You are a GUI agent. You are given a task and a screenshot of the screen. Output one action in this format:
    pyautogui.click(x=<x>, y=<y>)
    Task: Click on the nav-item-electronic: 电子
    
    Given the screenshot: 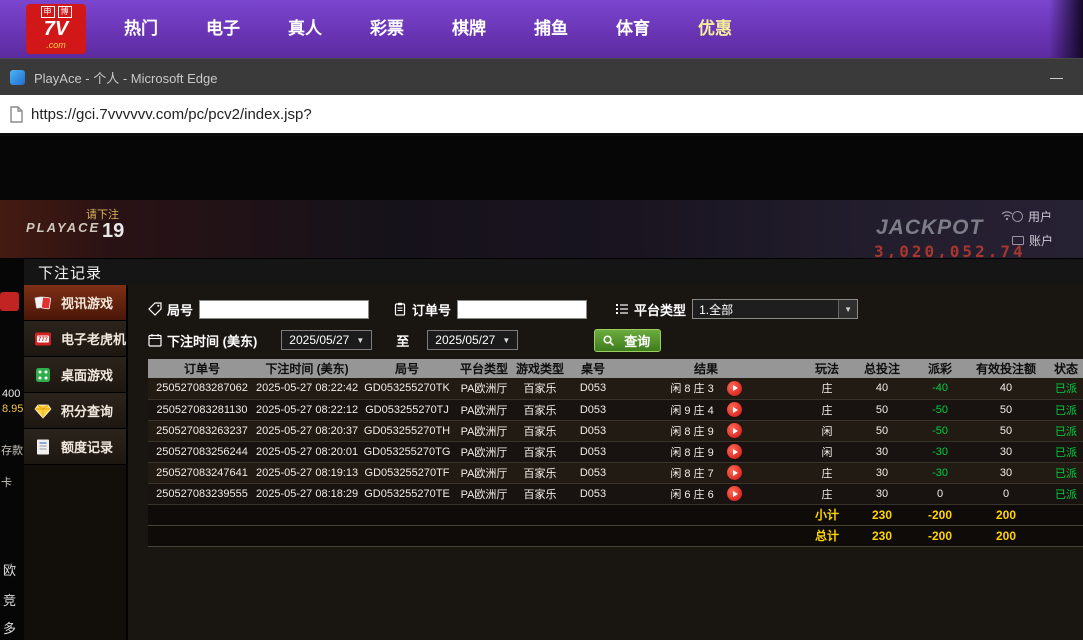 What is the action you would take?
    pyautogui.click(x=223, y=29)
    